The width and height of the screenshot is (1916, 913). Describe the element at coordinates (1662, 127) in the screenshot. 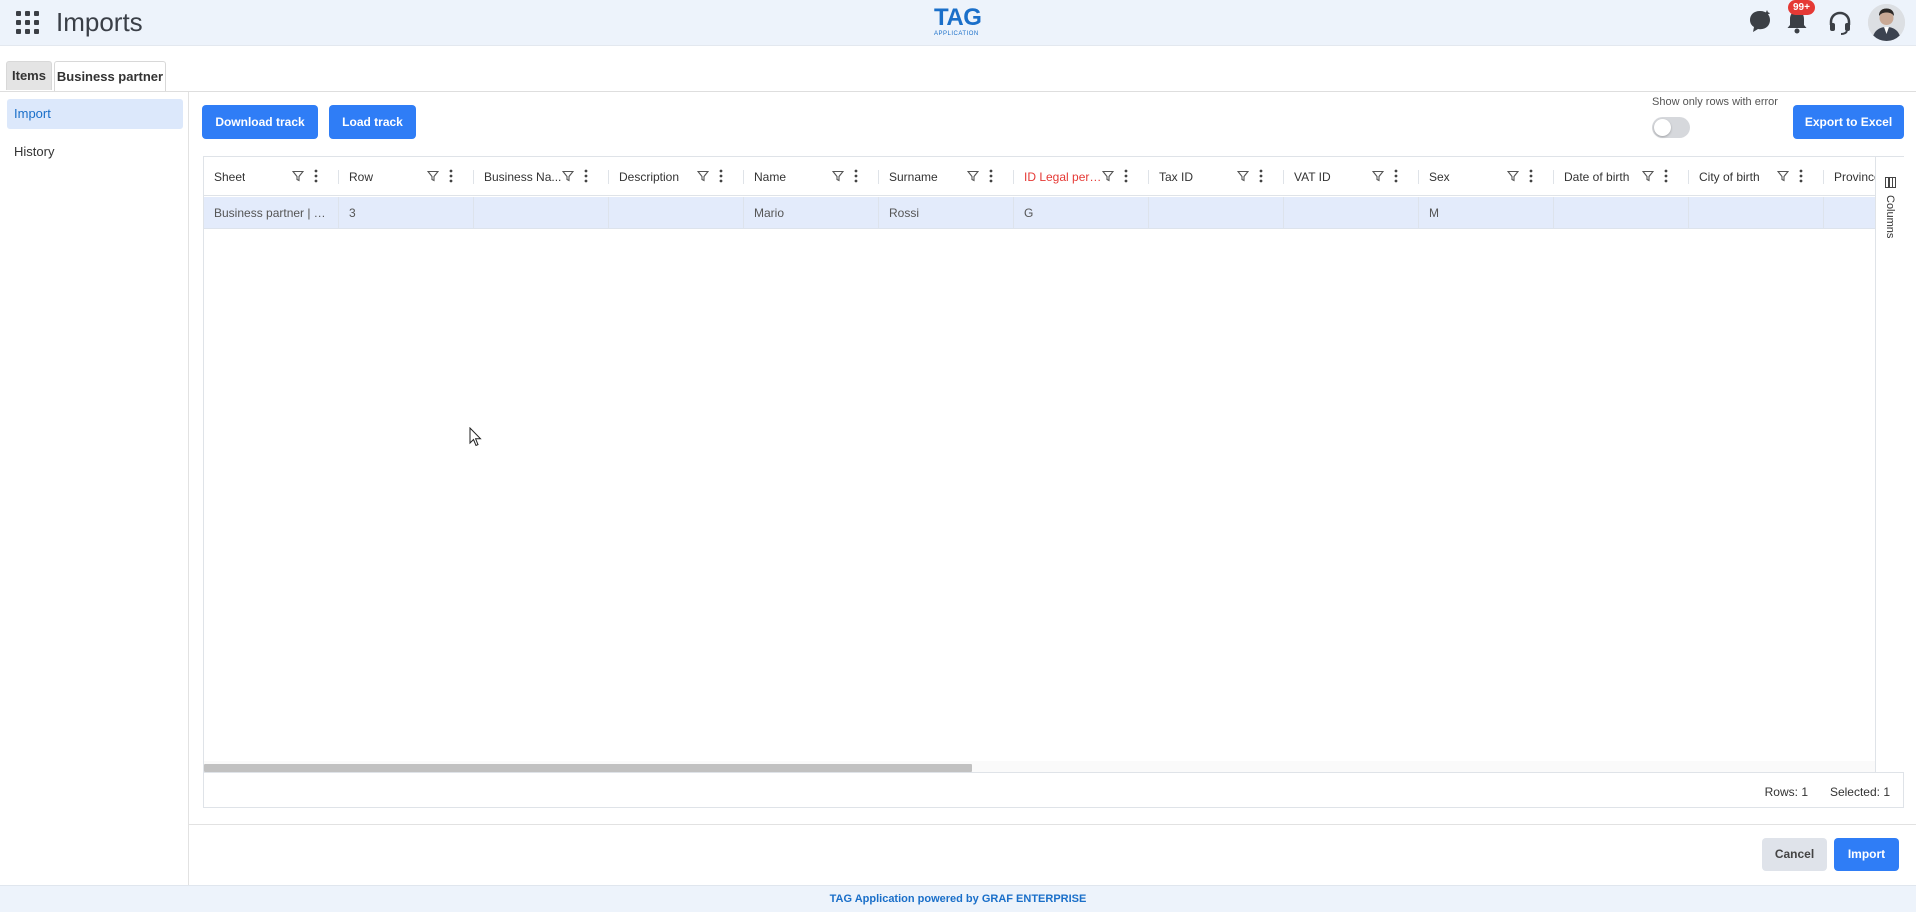

I see `toggle-knob` at that location.